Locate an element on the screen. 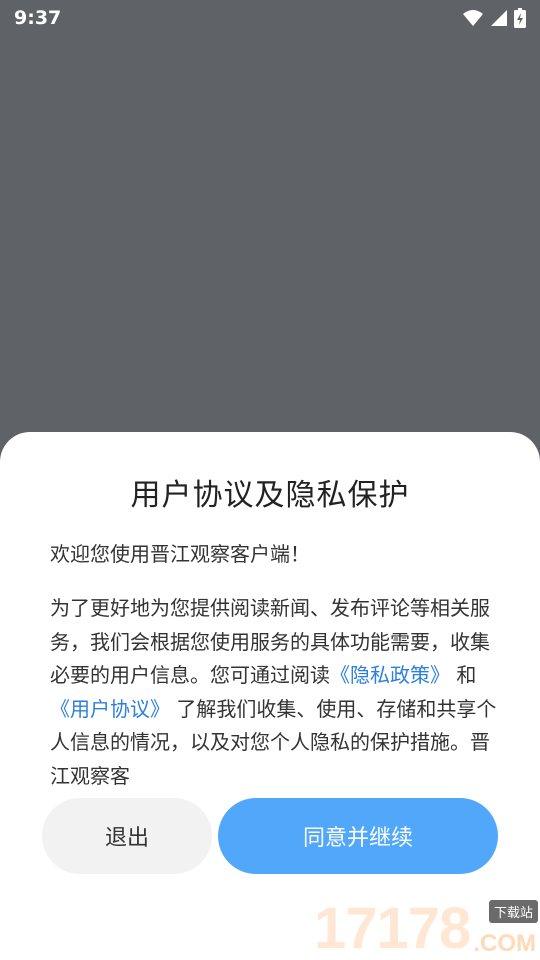 This screenshot has width=540, height=960. dialog-title: 用户协议及隐私保护 is located at coordinates (270, 495).